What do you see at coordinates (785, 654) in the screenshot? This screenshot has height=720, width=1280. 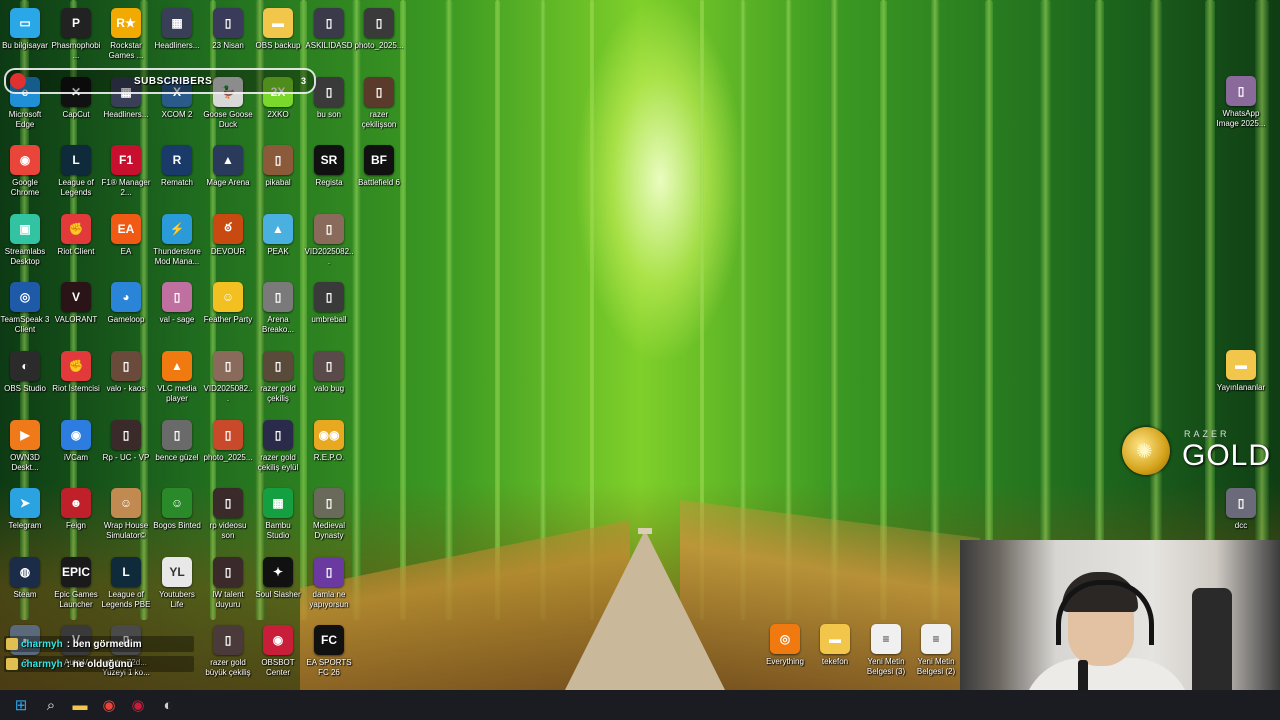 I see `desktop-icon-everything: ◎ Everything` at bounding box center [785, 654].